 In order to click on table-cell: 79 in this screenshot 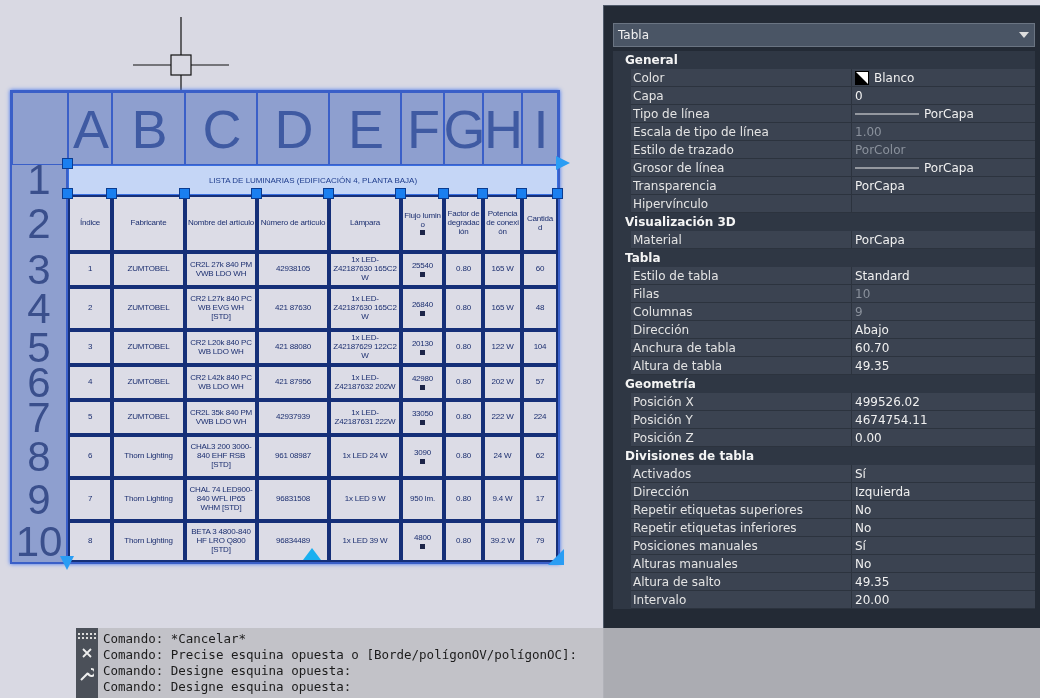, I will do `click(540, 541)`.